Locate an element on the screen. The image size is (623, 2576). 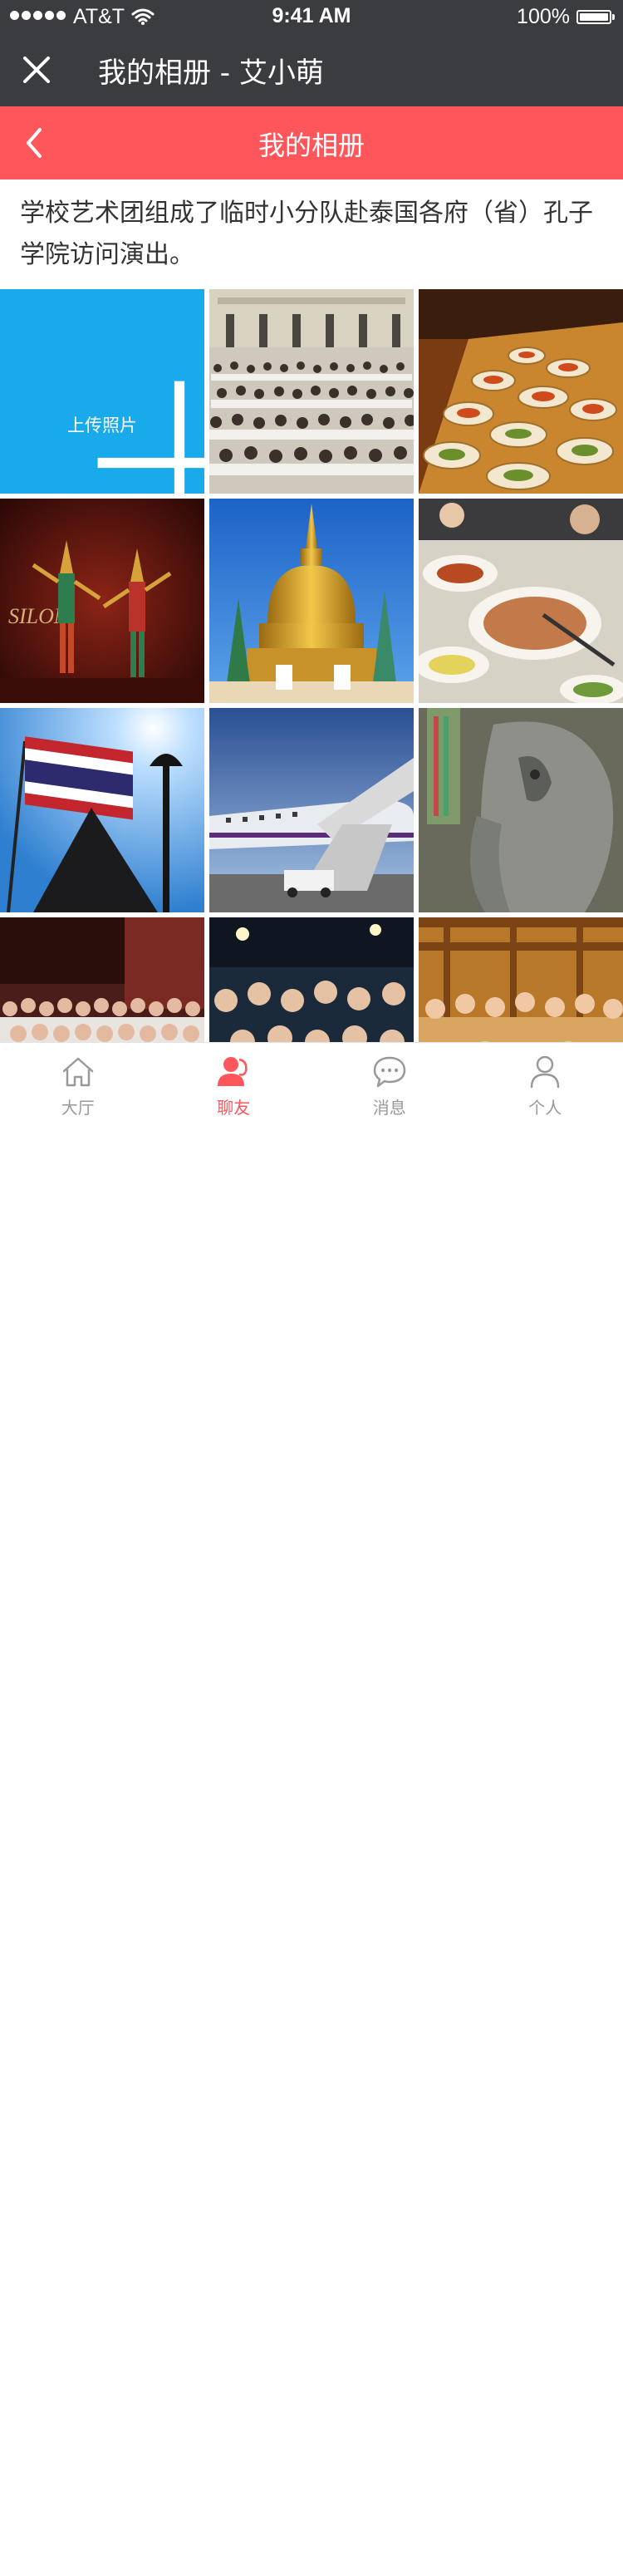
tab-friends: 聊友 is located at coordinates (234, 1083).